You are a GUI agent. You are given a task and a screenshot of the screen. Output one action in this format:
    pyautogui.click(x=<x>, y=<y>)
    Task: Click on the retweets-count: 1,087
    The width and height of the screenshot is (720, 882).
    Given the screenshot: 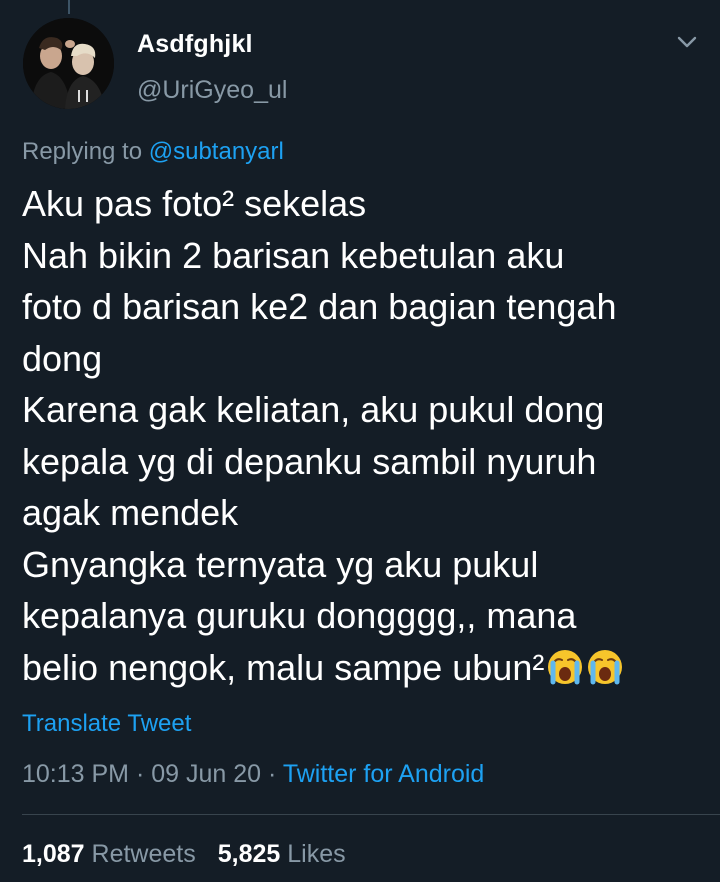 What is the action you would take?
    pyautogui.click(x=53, y=854)
    